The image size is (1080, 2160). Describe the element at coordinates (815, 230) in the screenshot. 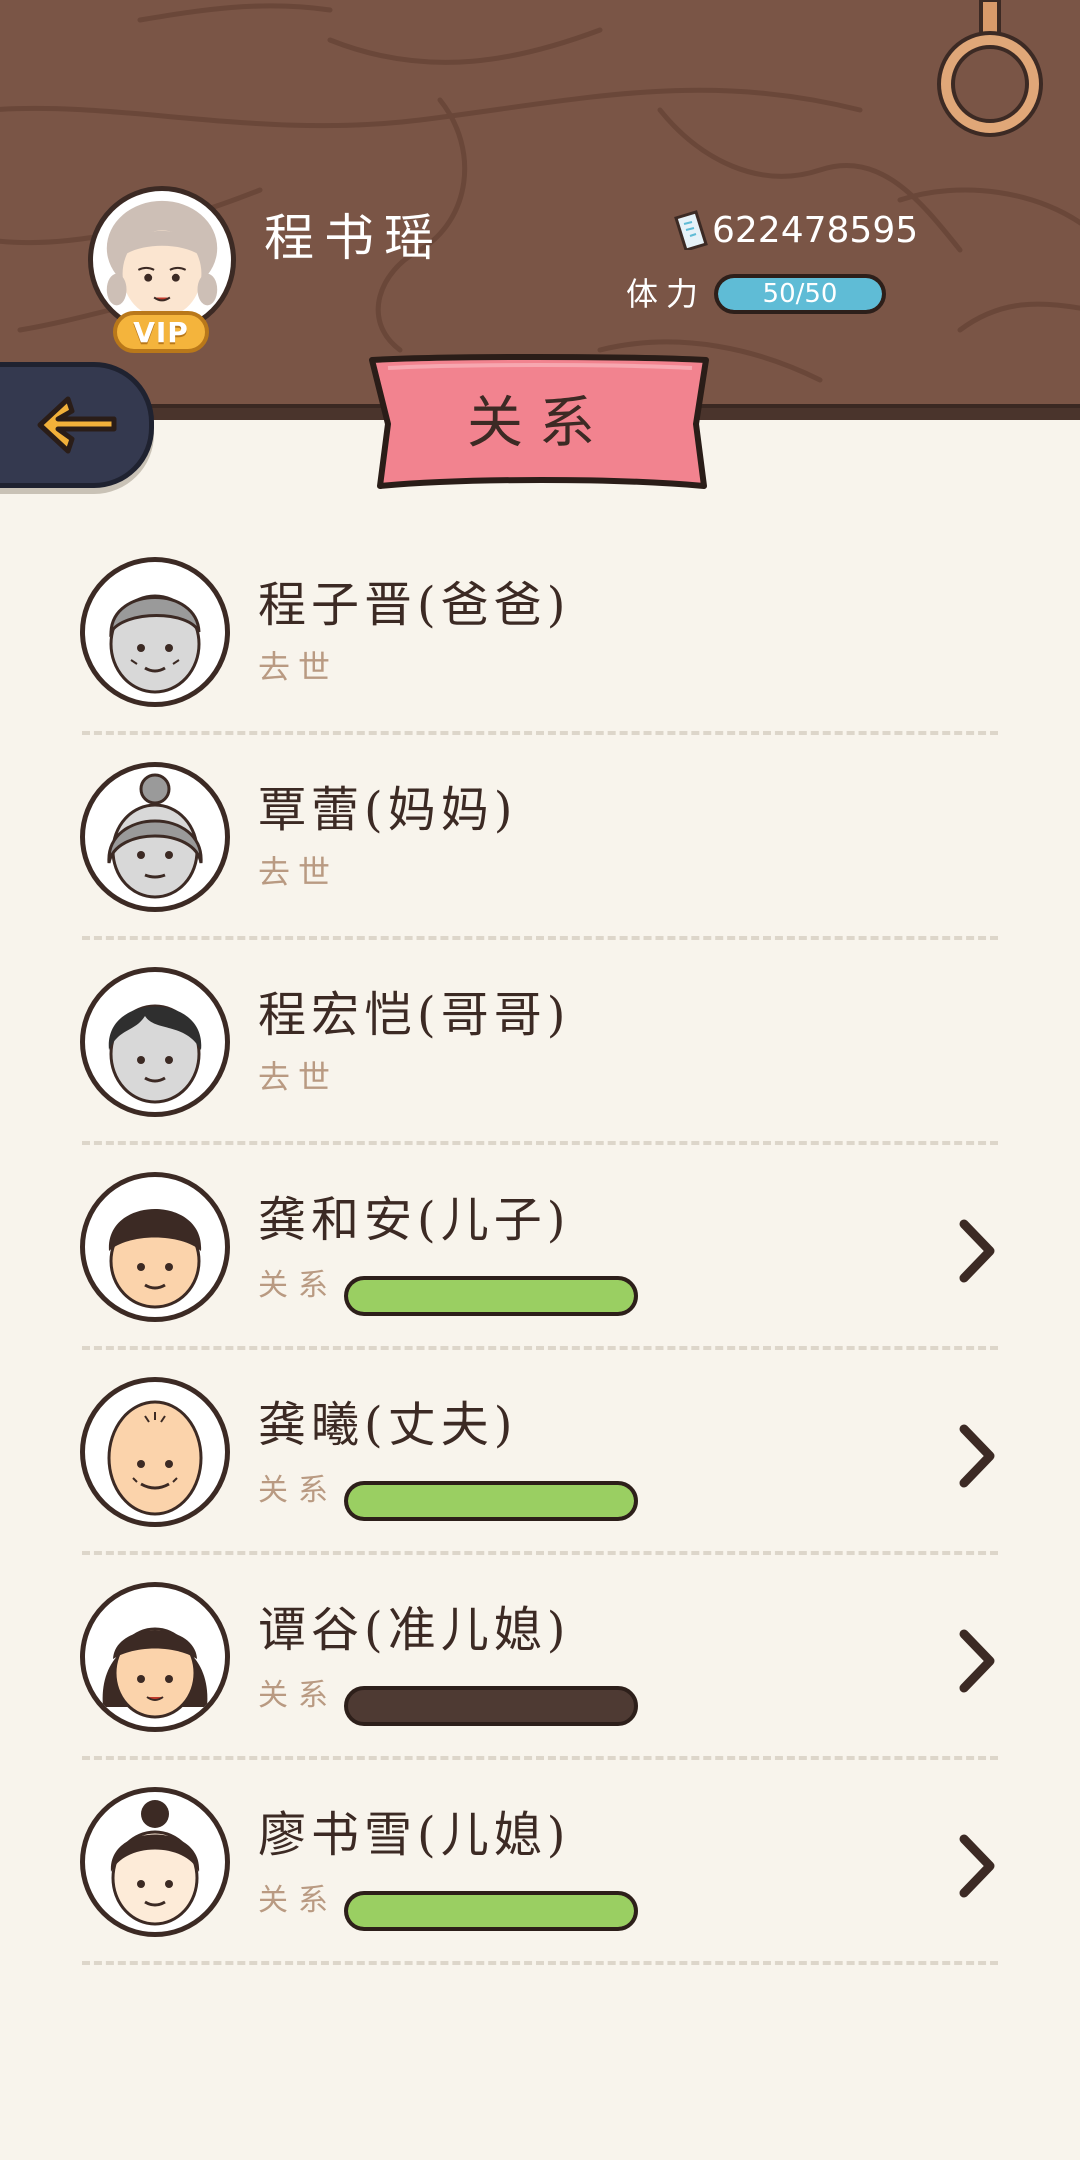

I see `currency-value: 622478595` at that location.